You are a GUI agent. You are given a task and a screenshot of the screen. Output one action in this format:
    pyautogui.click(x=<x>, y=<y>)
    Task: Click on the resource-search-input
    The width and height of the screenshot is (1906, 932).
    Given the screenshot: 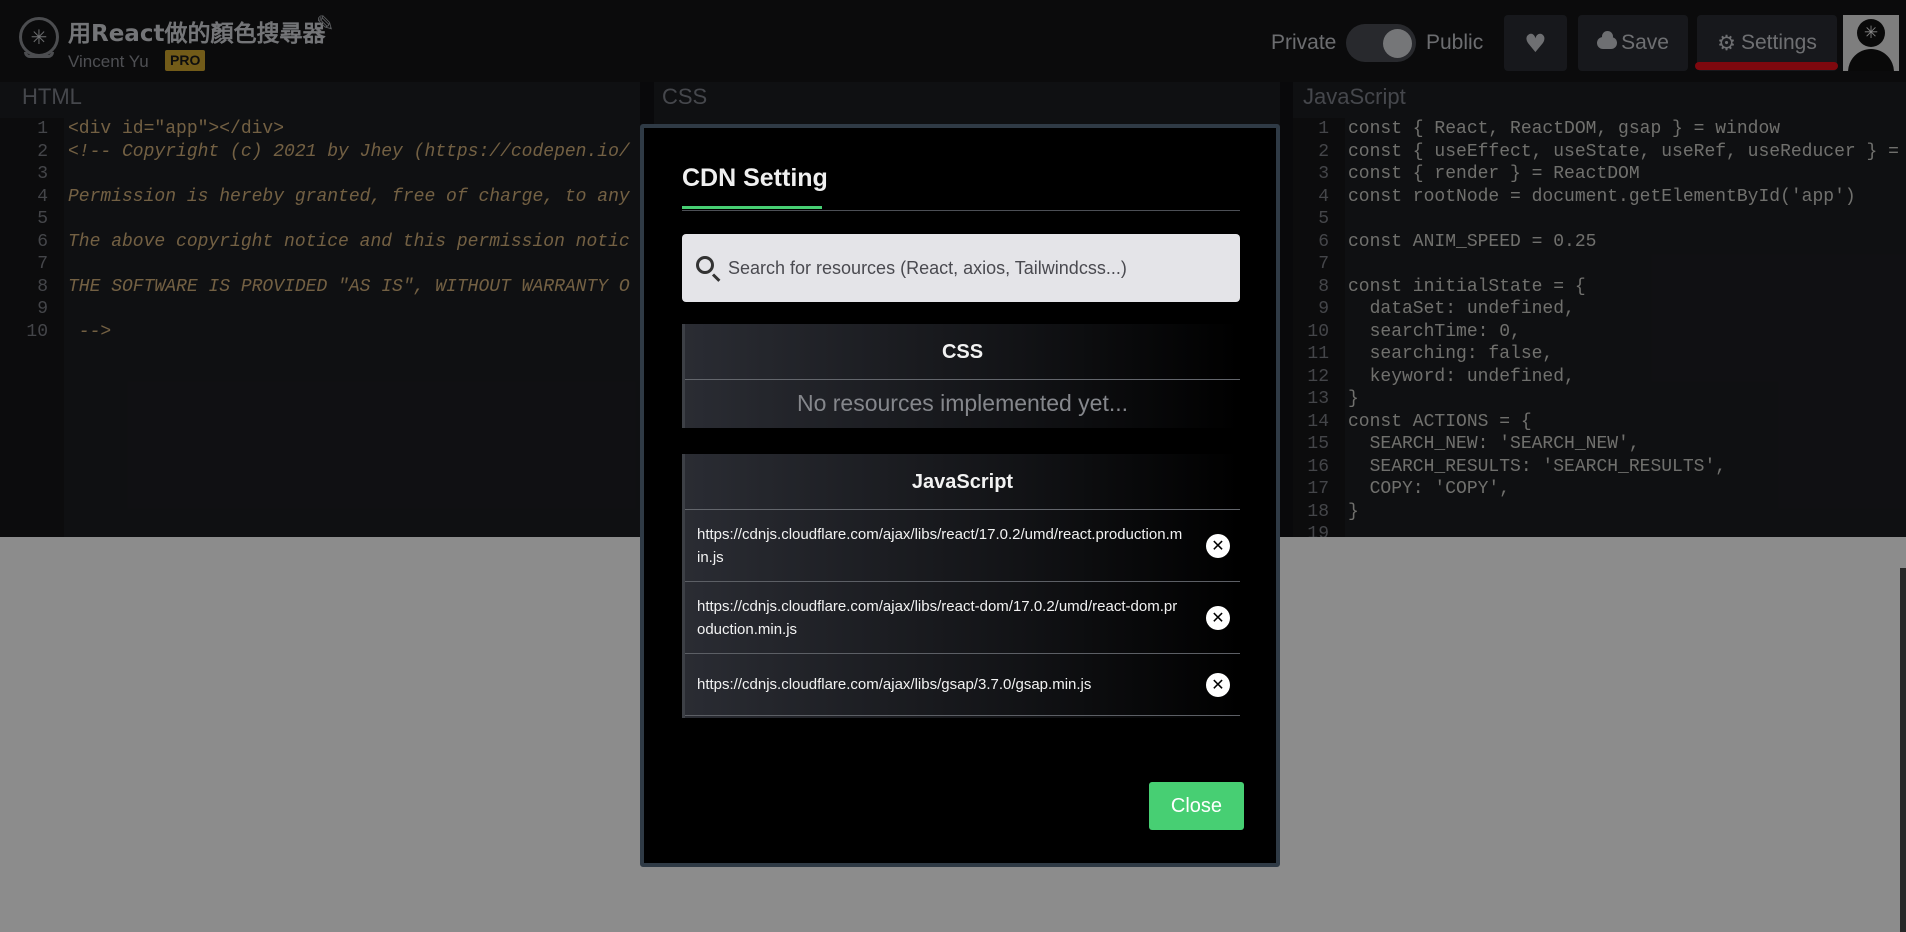 What is the action you would take?
    pyautogui.click(x=978, y=268)
    